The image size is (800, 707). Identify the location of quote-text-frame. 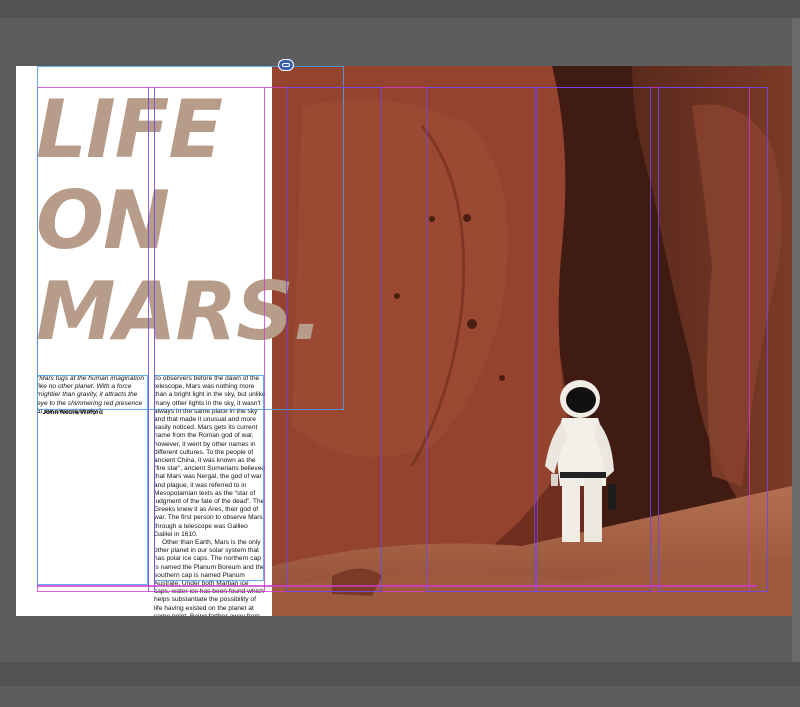
(92, 480).